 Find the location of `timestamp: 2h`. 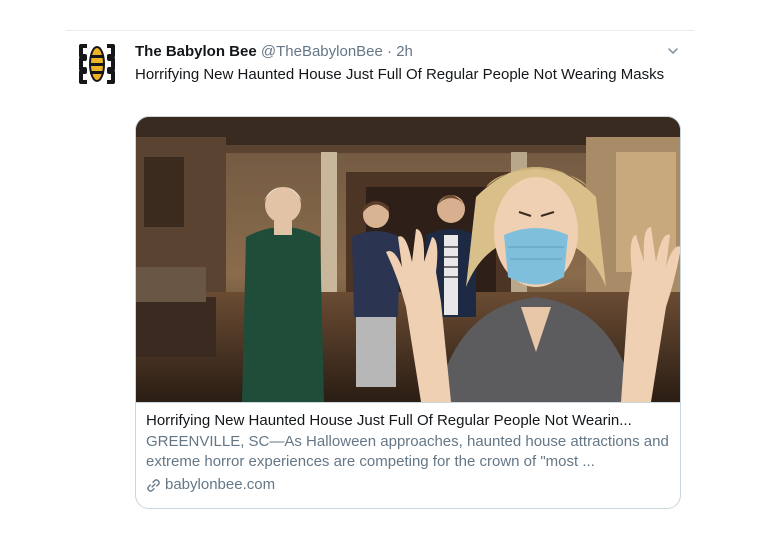

timestamp: 2h is located at coordinates (404, 51).